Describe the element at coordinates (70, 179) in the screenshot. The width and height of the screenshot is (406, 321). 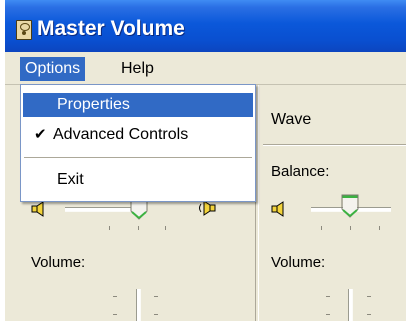
I see `menu-item-label: Exit` at that location.